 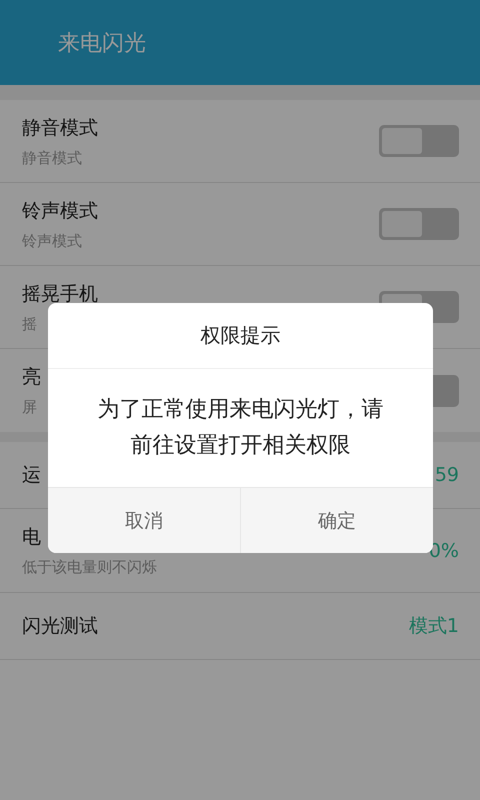 What do you see at coordinates (241, 428) in the screenshot?
I see `dialog-message: 为了正常使用来电闪光灯，请前往设置打开相关权限` at bounding box center [241, 428].